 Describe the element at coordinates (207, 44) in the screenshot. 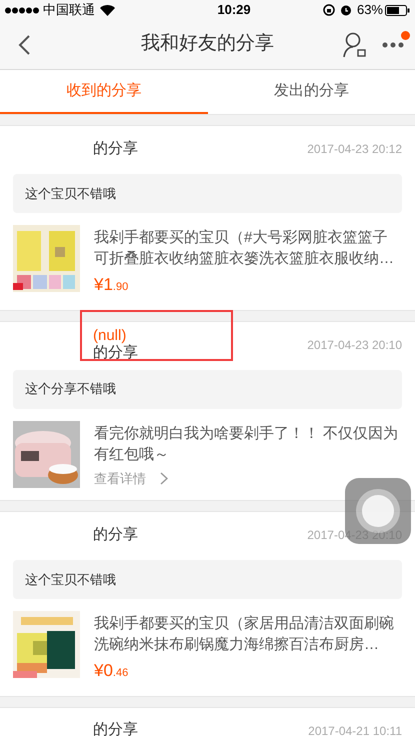

I see `page-title: 我和好友的分享` at that location.